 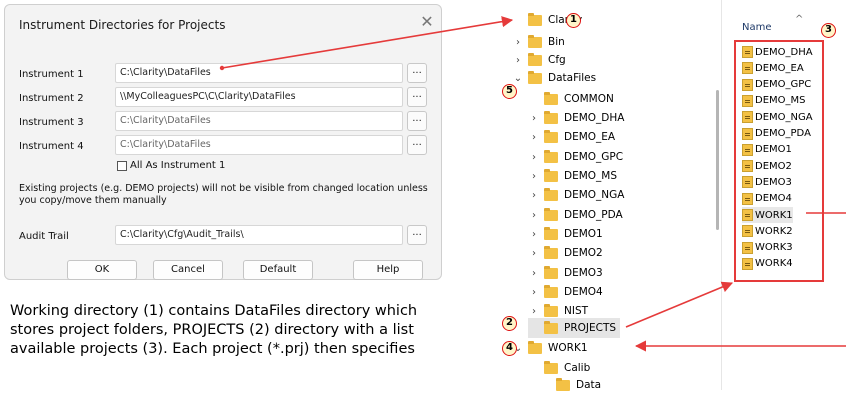 What do you see at coordinates (509, 348) in the screenshot?
I see `badge-4: 4` at bounding box center [509, 348].